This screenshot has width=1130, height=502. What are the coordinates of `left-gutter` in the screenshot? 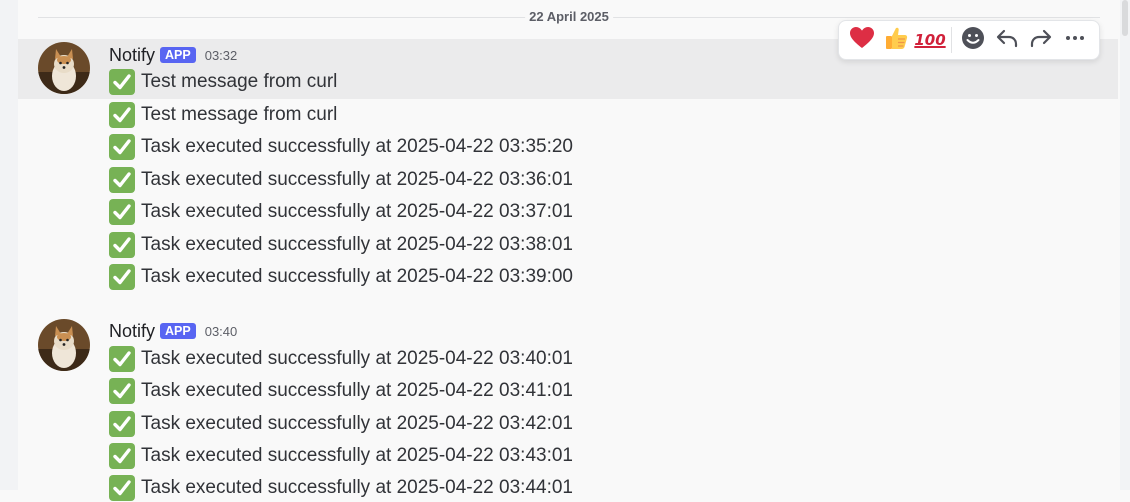 It's located at (9, 245).